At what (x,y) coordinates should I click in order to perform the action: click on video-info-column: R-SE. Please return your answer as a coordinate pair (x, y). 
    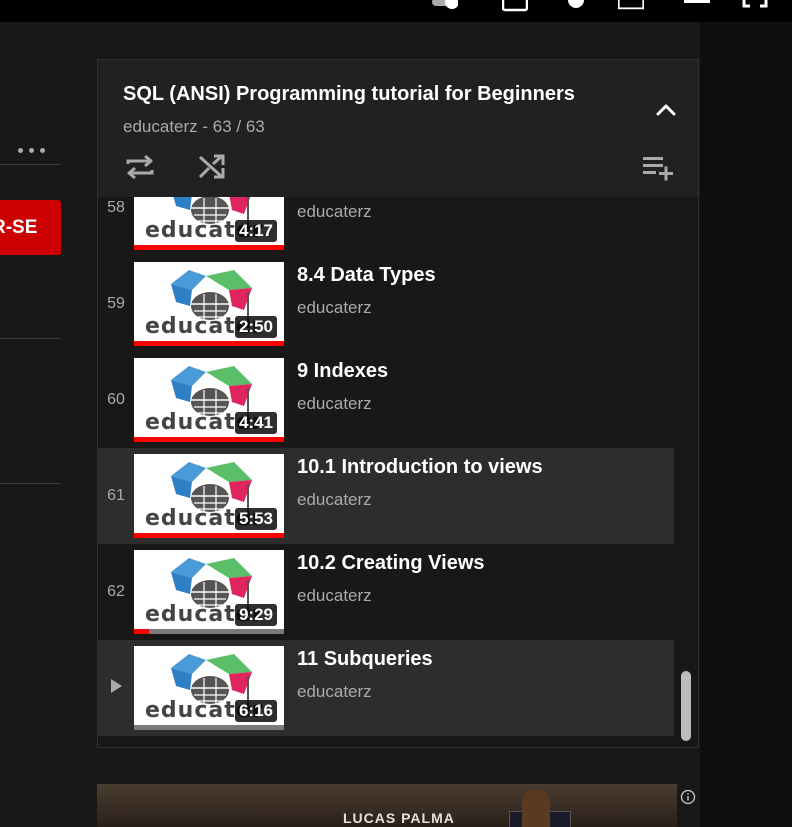
    Looking at the image, I should click on (48, 424).